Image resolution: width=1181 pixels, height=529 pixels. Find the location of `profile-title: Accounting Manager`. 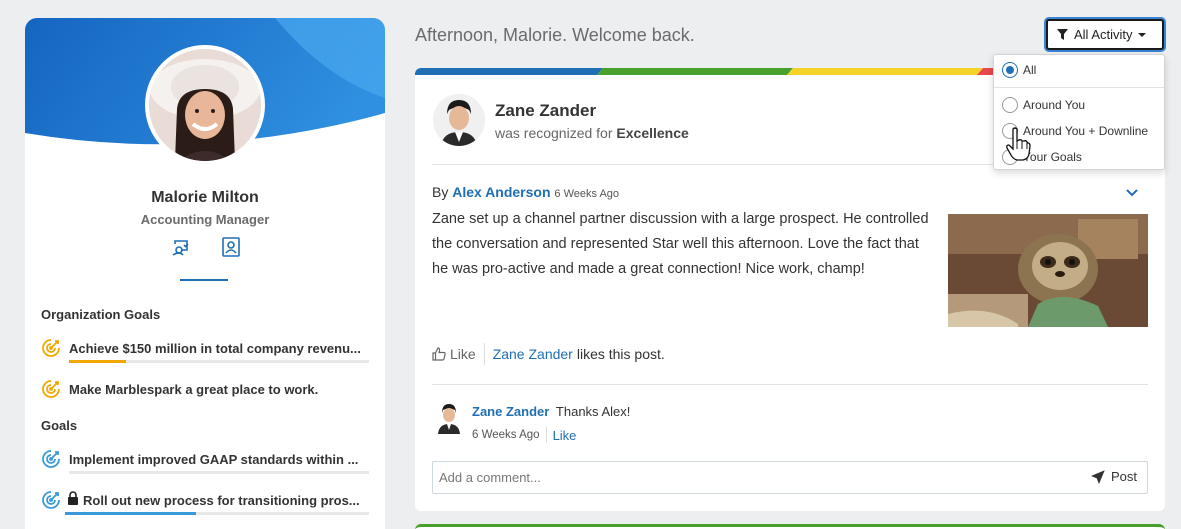

profile-title: Accounting Manager is located at coordinates (205, 219).